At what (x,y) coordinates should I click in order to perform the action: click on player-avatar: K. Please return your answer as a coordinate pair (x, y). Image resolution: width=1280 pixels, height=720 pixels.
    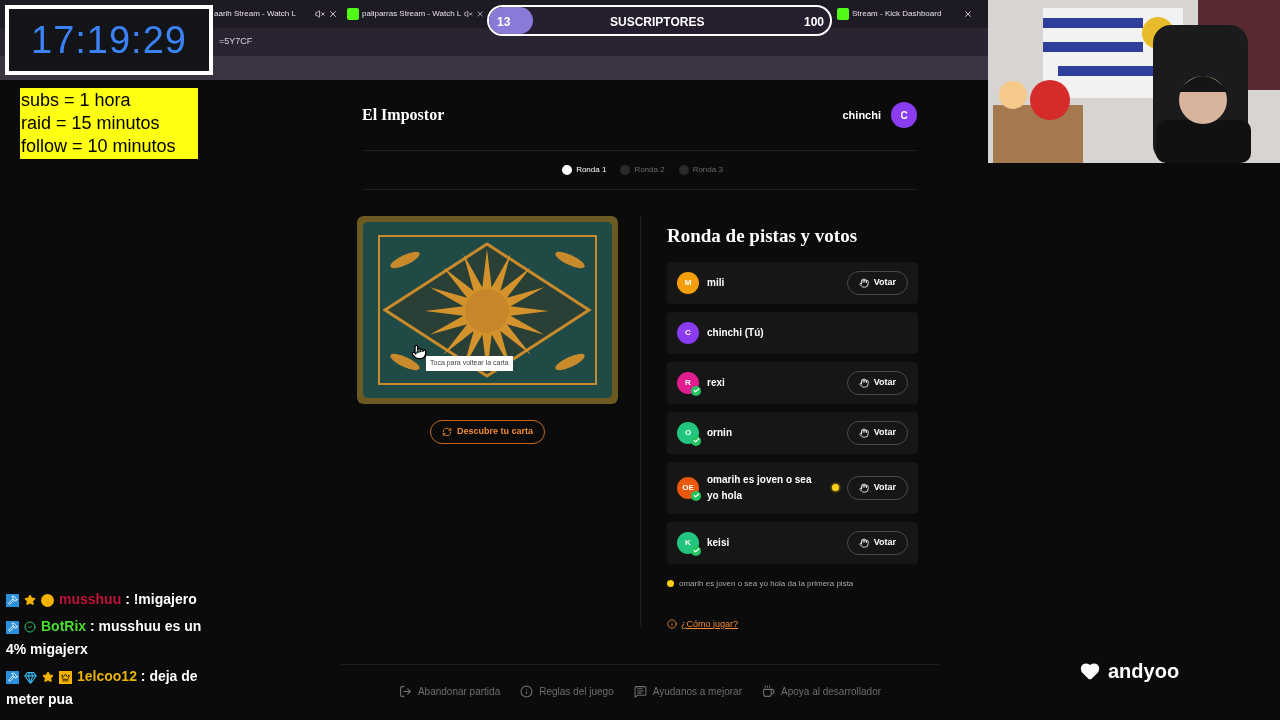
    Looking at the image, I should click on (688, 542).